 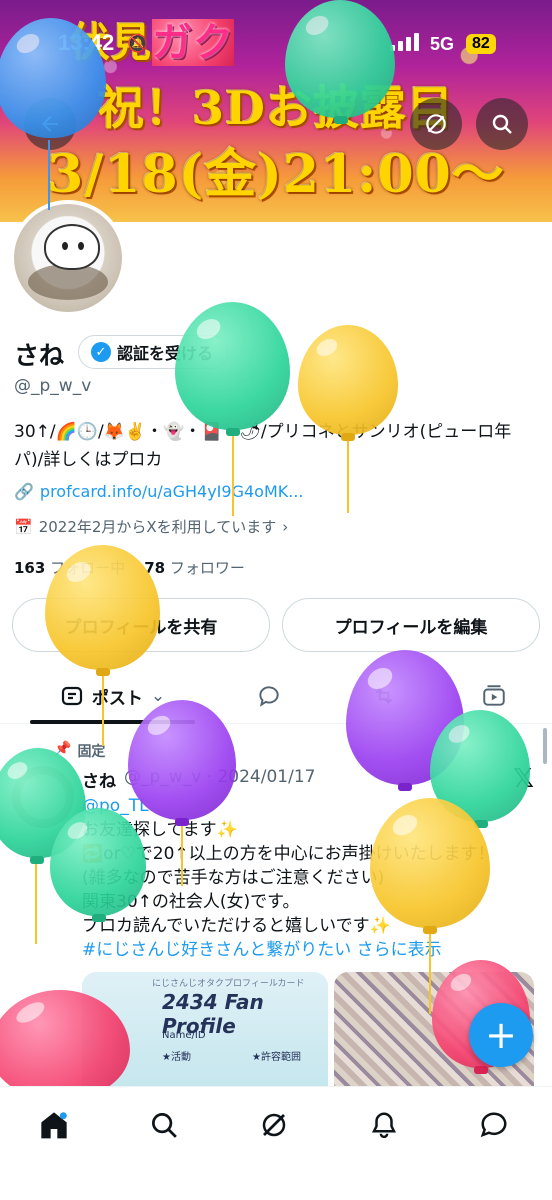 What do you see at coordinates (53, 386) in the screenshot?
I see `profile-handle: @_p_w_v` at bounding box center [53, 386].